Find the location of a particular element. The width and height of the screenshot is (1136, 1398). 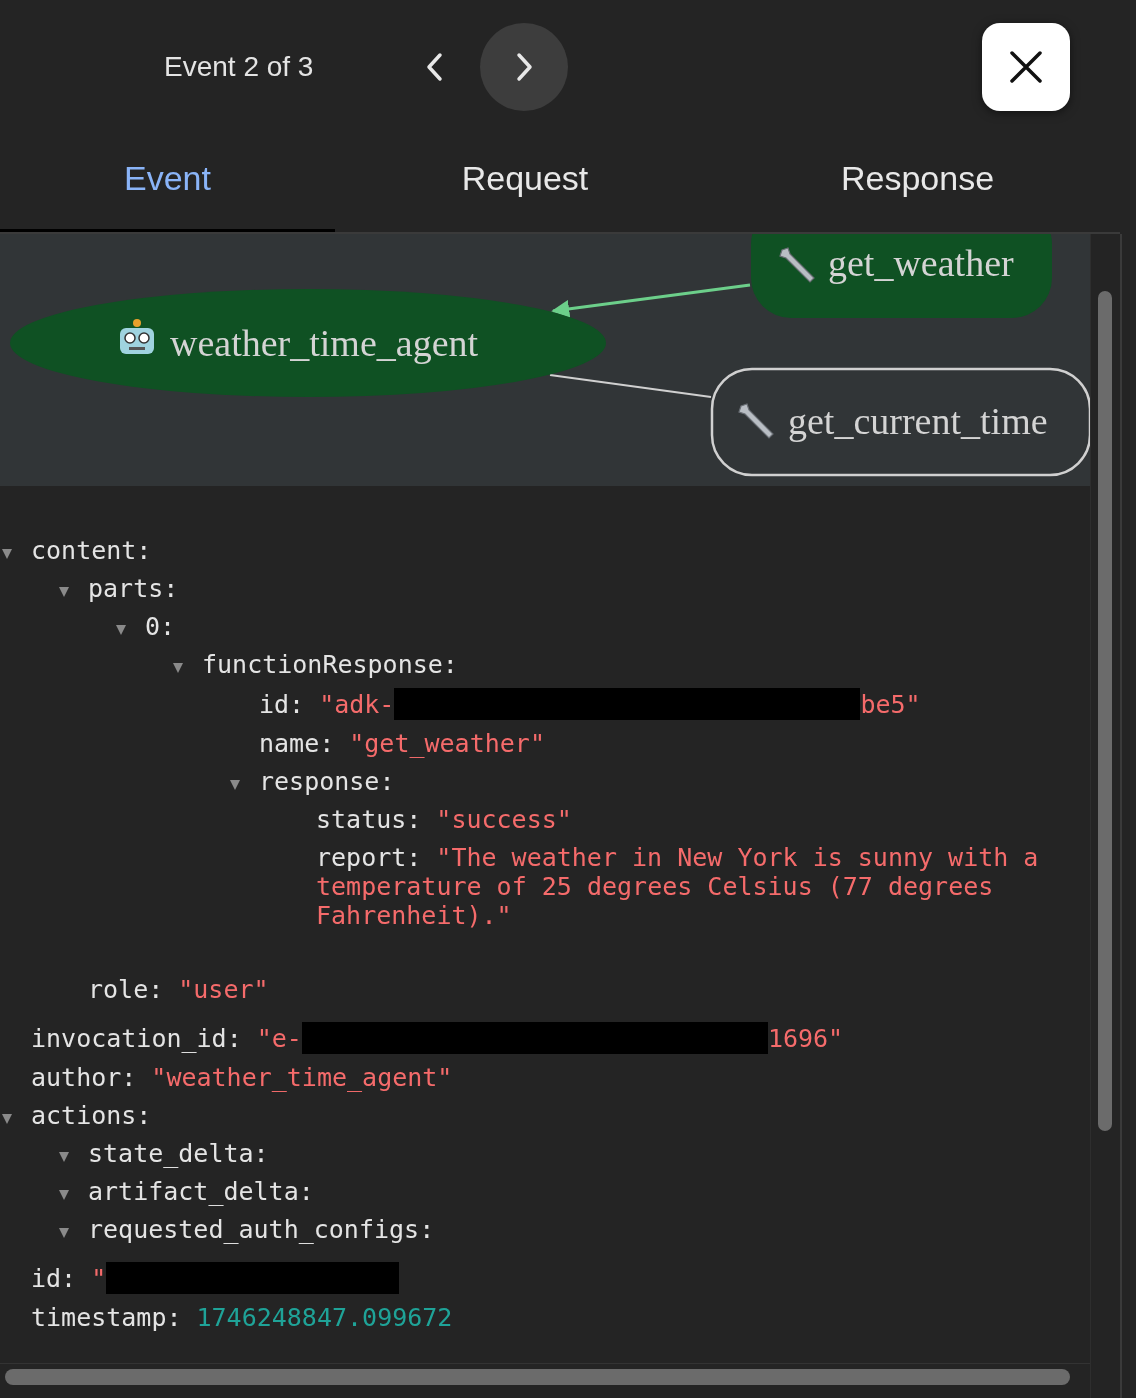

tool-node is located at coordinates (901, 276).